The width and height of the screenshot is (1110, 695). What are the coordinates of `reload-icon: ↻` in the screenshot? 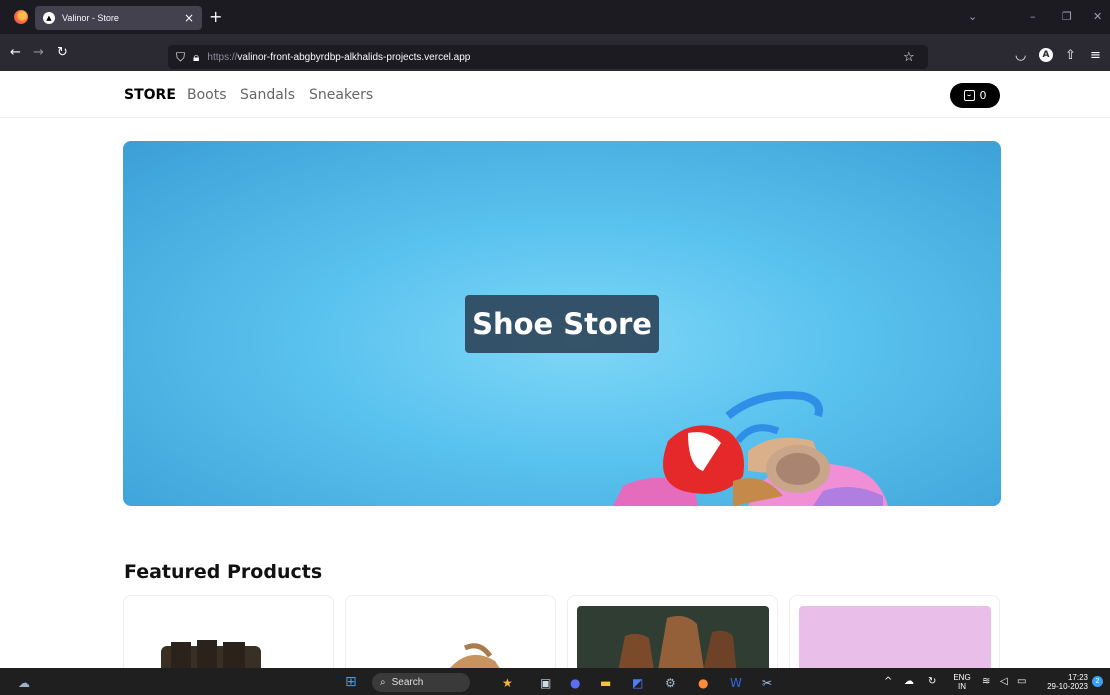 It's located at (62, 52).